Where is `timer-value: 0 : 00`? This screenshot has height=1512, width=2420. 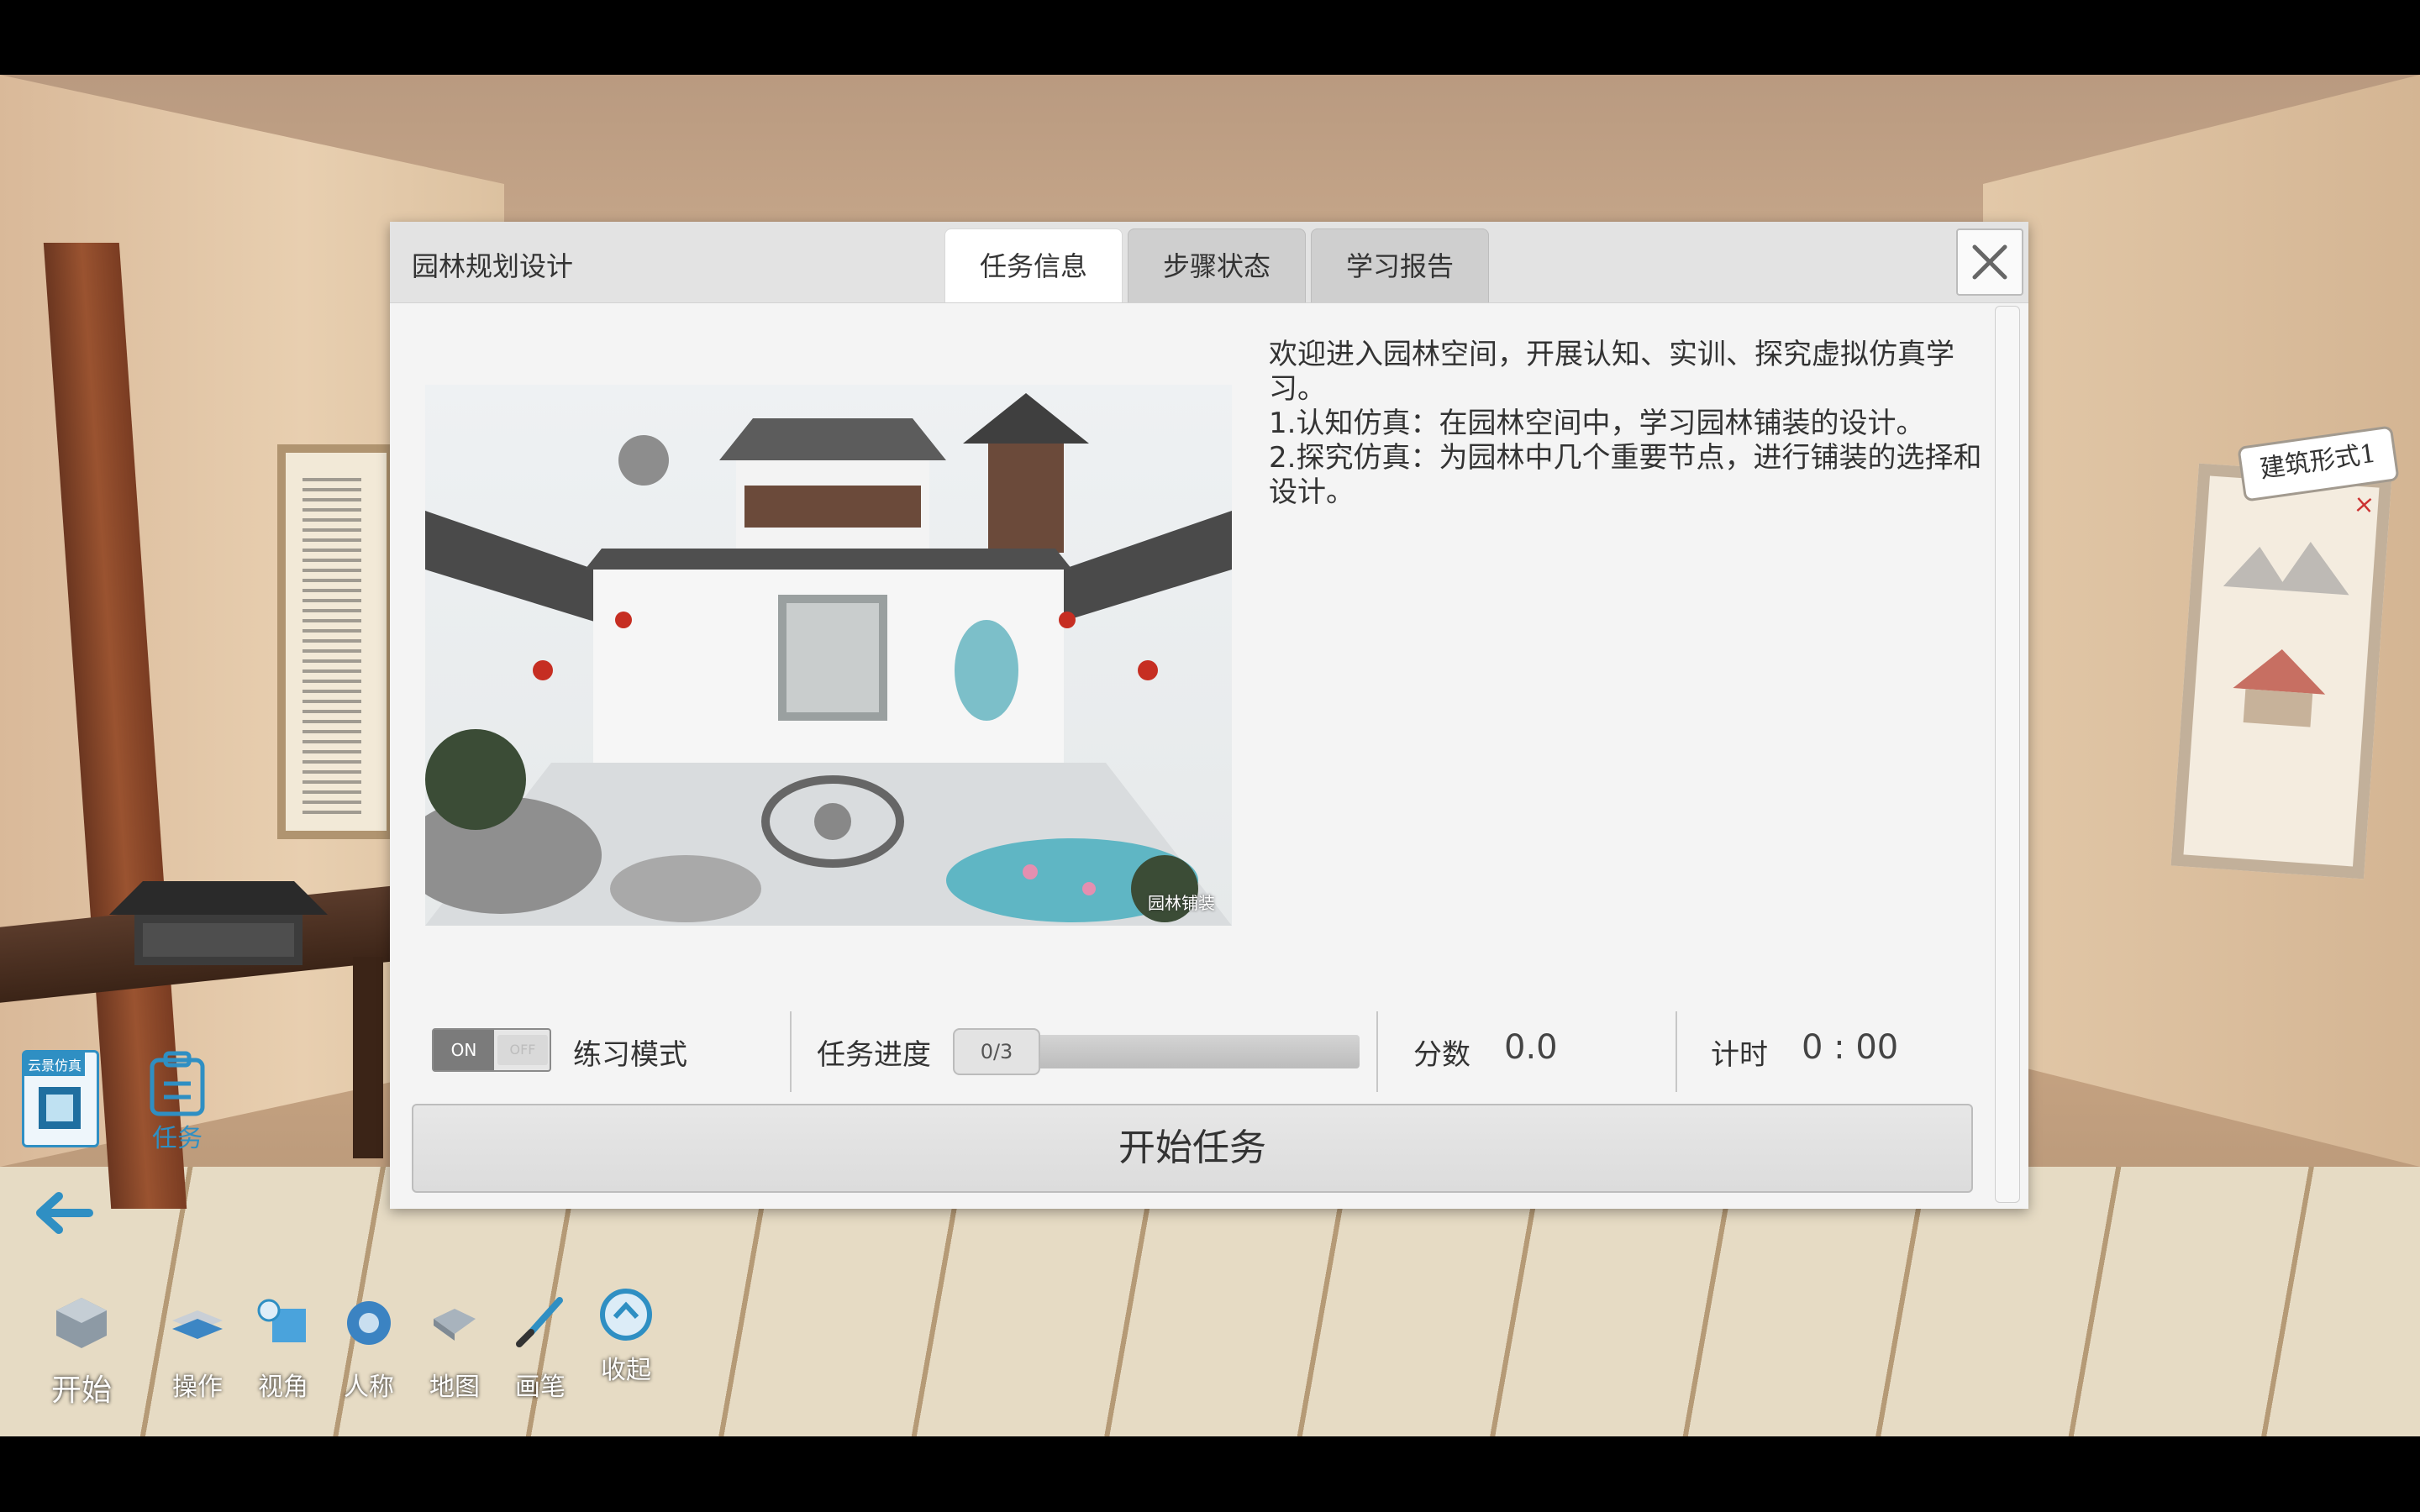
timer-value: 0 : 00 is located at coordinates (1851, 1047).